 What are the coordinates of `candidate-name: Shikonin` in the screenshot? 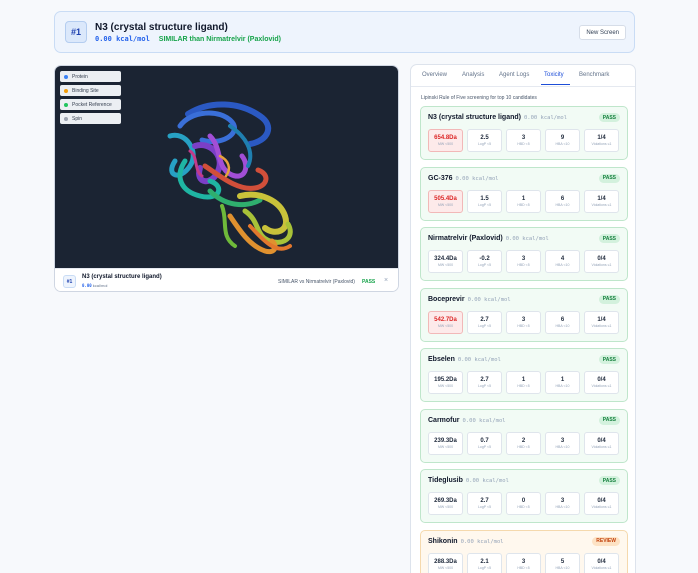 It's located at (443, 541).